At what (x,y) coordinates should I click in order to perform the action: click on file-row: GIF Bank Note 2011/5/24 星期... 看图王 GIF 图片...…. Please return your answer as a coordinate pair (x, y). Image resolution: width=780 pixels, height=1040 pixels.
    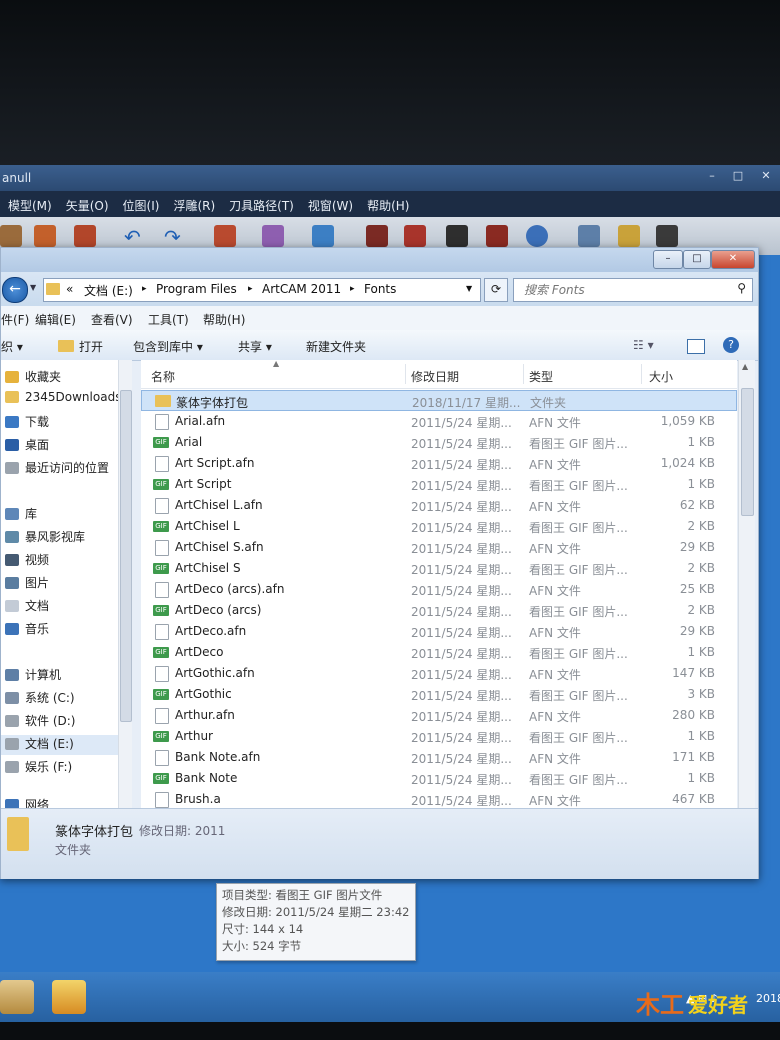
    Looking at the image, I should click on (439, 778).